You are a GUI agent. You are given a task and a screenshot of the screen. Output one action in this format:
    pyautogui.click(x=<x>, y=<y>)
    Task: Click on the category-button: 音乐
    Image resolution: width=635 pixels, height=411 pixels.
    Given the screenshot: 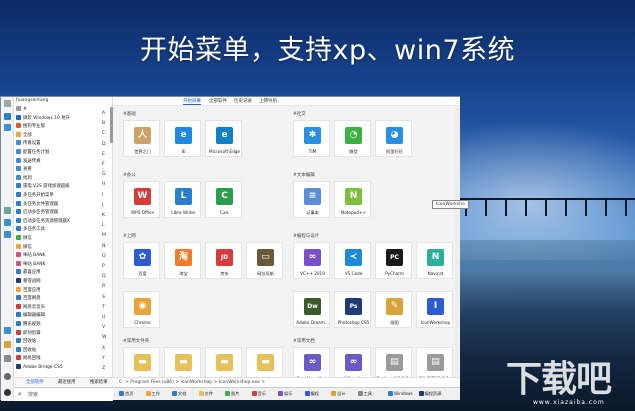 What is the action you would take?
    pyautogui.click(x=258, y=394)
    